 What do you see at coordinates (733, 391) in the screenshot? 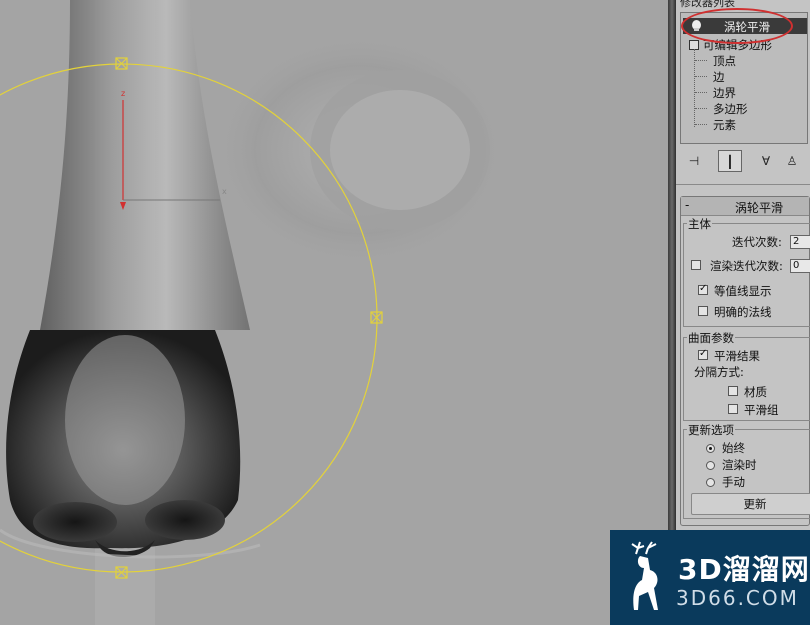
I see `materials-checkbox` at bounding box center [733, 391].